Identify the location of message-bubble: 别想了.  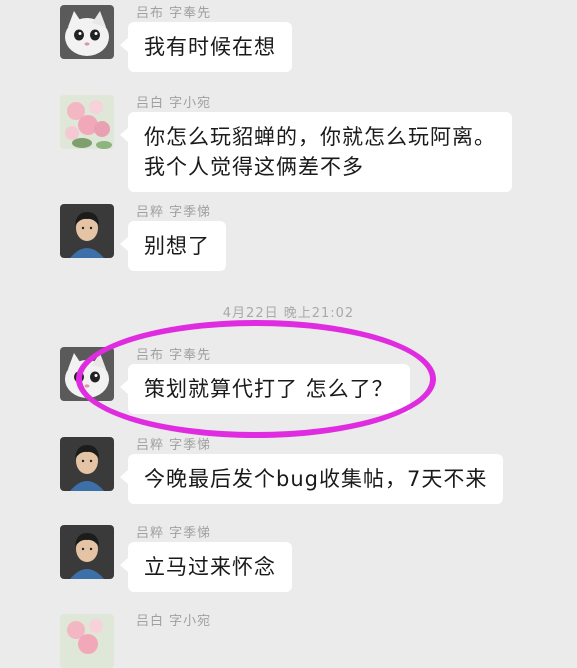
(173, 246).